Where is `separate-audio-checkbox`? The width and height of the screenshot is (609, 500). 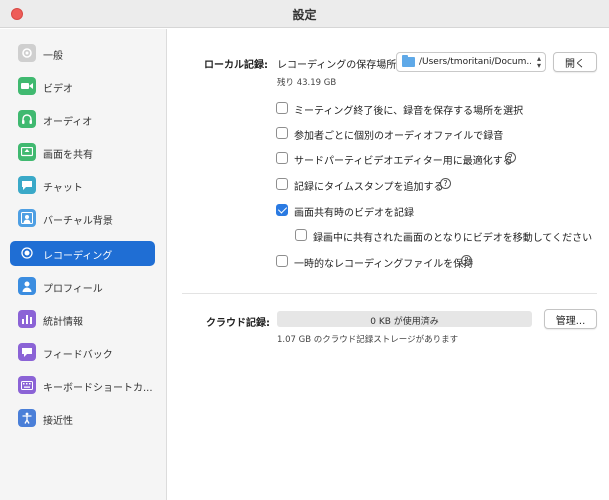
separate-audio-checkbox is located at coordinates (282, 133).